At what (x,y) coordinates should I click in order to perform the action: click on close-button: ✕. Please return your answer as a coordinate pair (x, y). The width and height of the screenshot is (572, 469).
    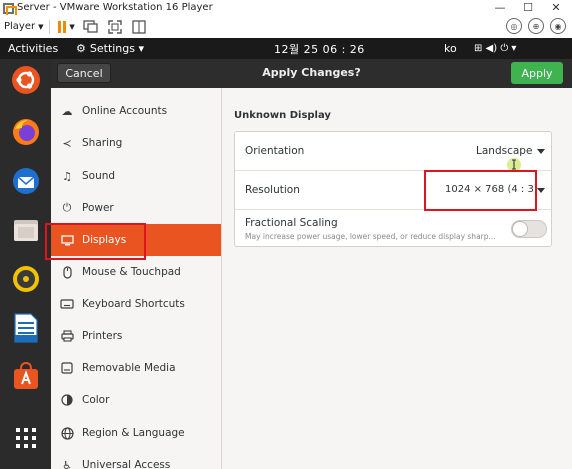
    Looking at the image, I should click on (556, 7).